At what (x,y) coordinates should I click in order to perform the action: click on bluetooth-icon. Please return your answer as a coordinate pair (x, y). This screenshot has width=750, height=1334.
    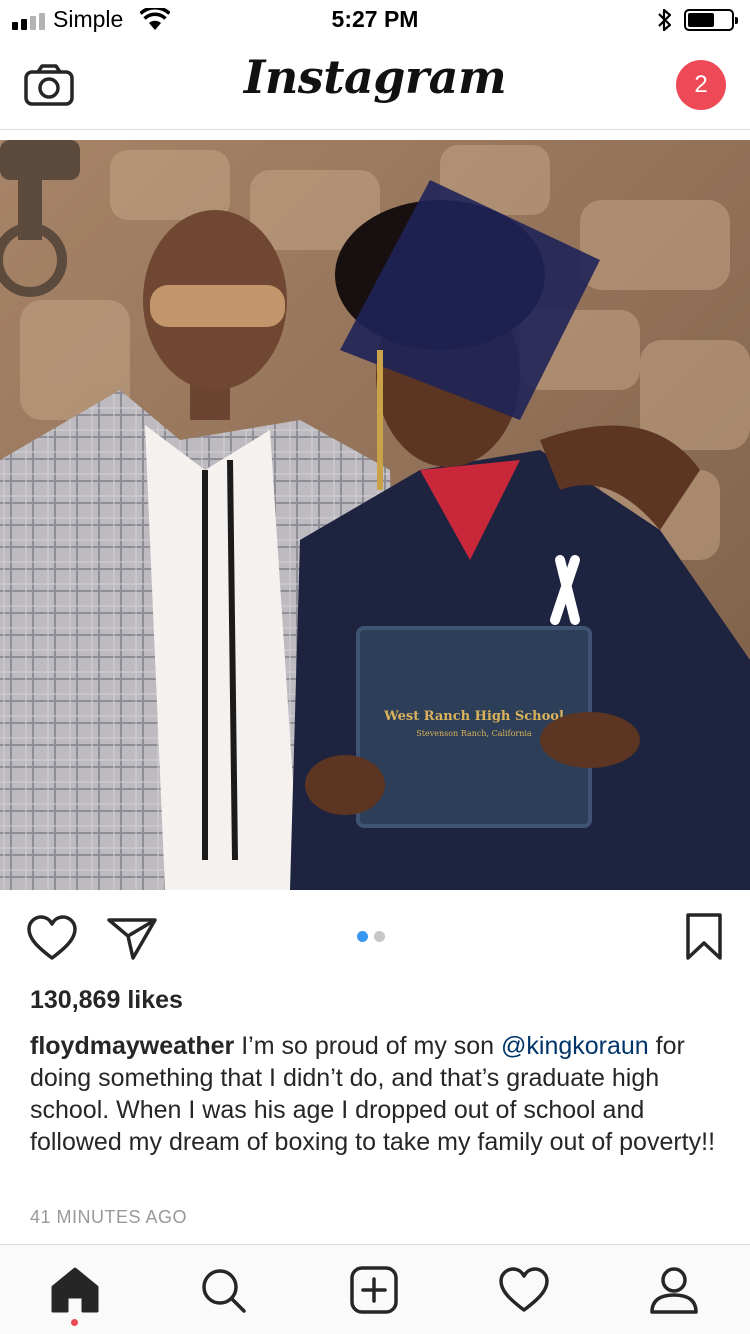
    Looking at the image, I should click on (665, 20).